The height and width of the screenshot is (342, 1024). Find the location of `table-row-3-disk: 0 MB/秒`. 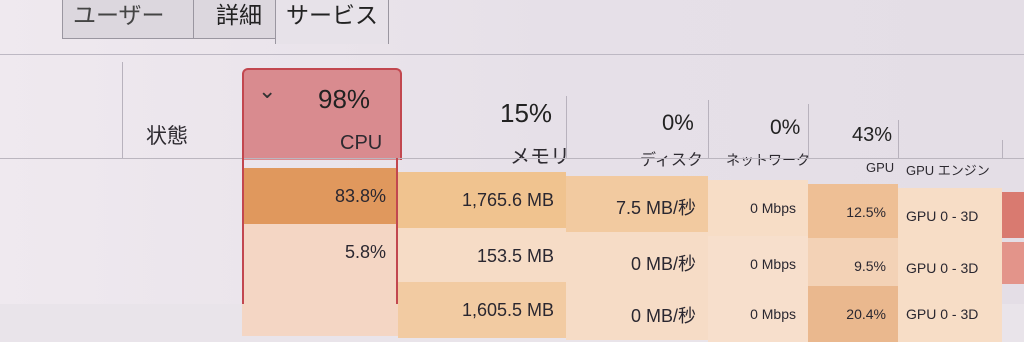

table-row-3-disk: 0 MB/秒 is located at coordinates (637, 312).